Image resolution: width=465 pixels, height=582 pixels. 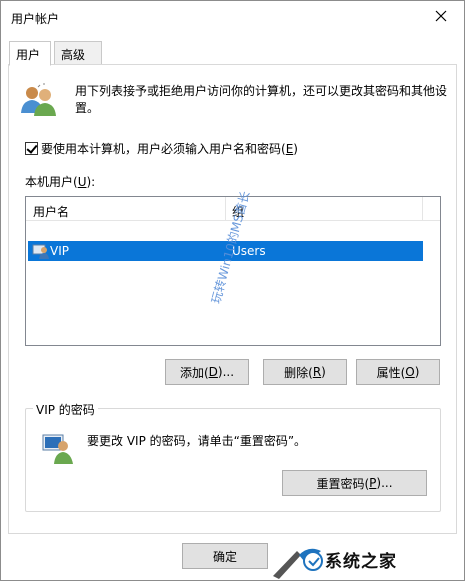 I want to click on ok-button: 确定, so click(x=225, y=556).